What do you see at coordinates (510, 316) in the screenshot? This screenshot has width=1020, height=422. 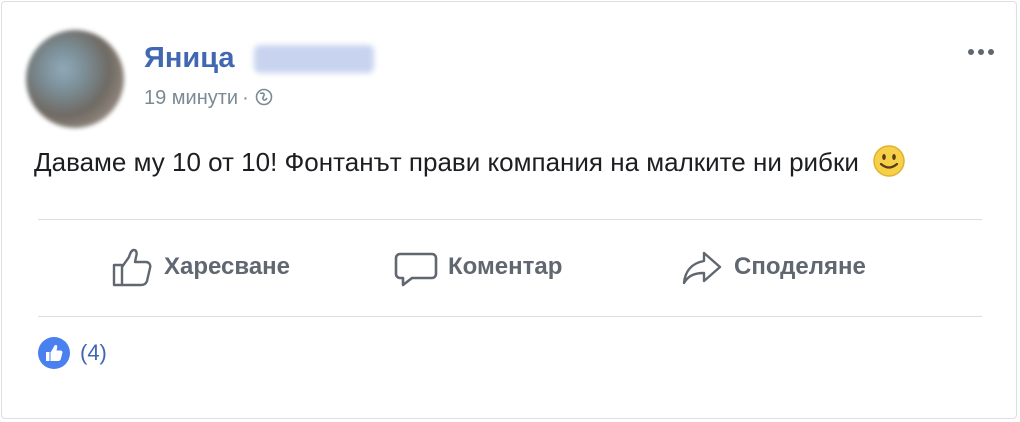 I see `divider-bottom` at bounding box center [510, 316].